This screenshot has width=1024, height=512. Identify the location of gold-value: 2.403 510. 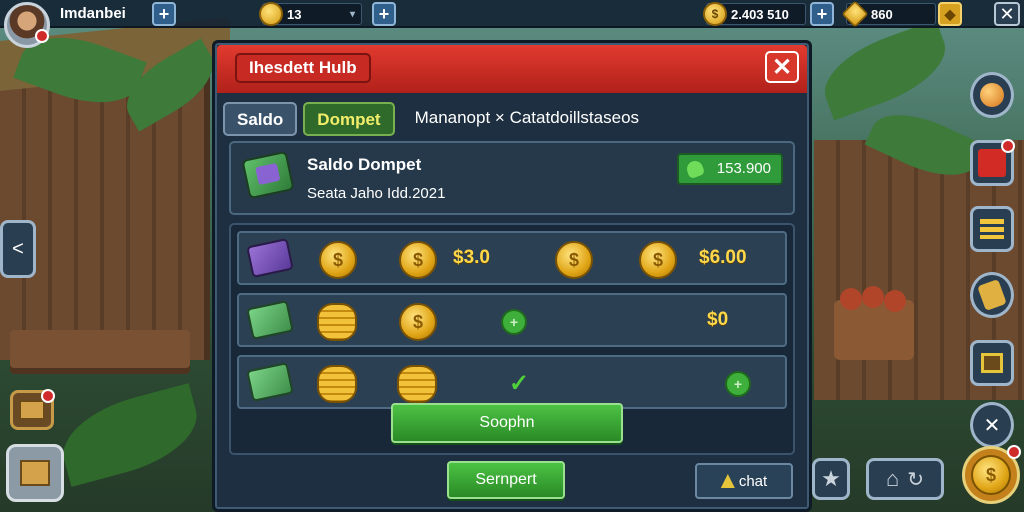
(760, 14).